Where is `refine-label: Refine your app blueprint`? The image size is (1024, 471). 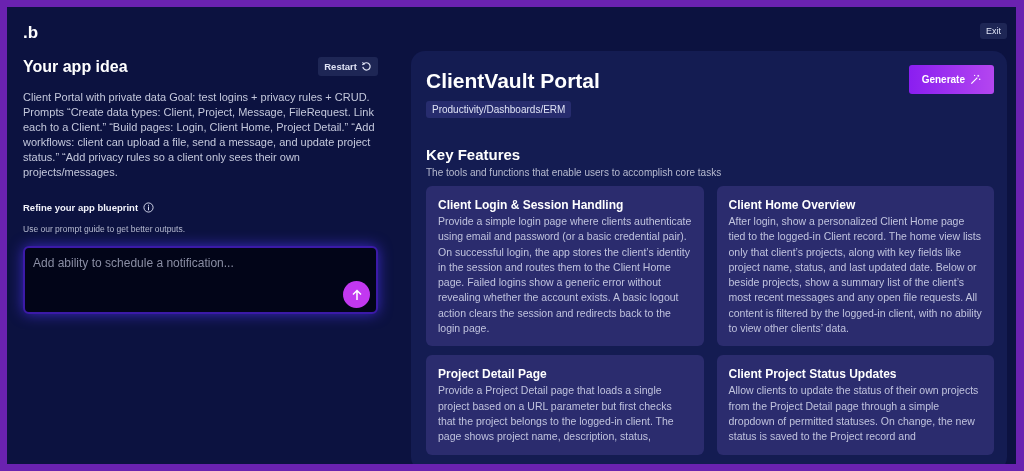
refine-label: Refine your app blueprint is located at coordinates (81, 207).